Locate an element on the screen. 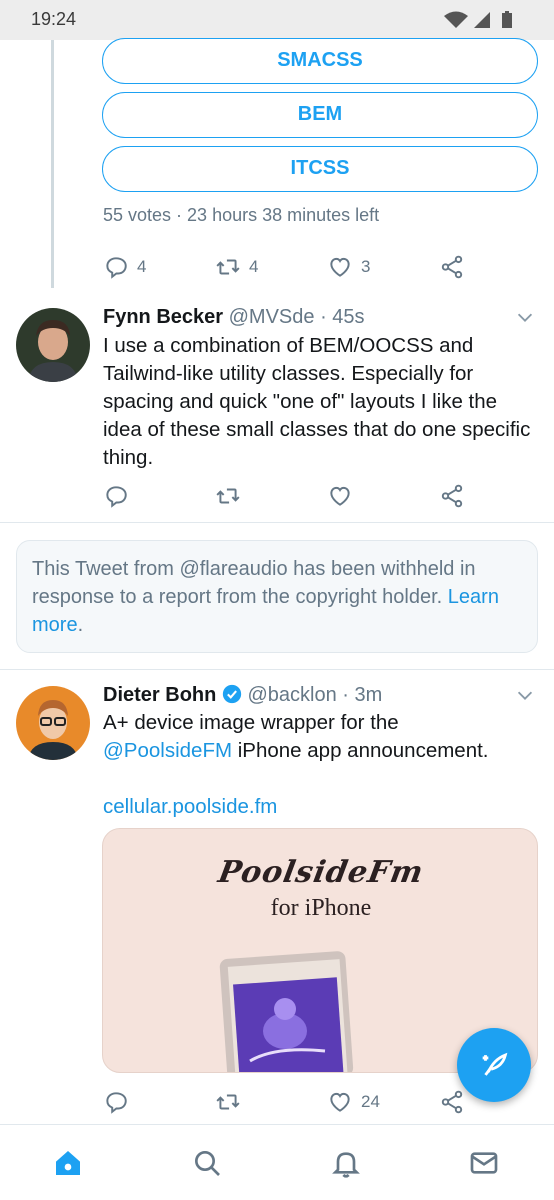 This screenshot has width=554, height=1200. compose-tweet-button is located at coordinates (494, 1065).